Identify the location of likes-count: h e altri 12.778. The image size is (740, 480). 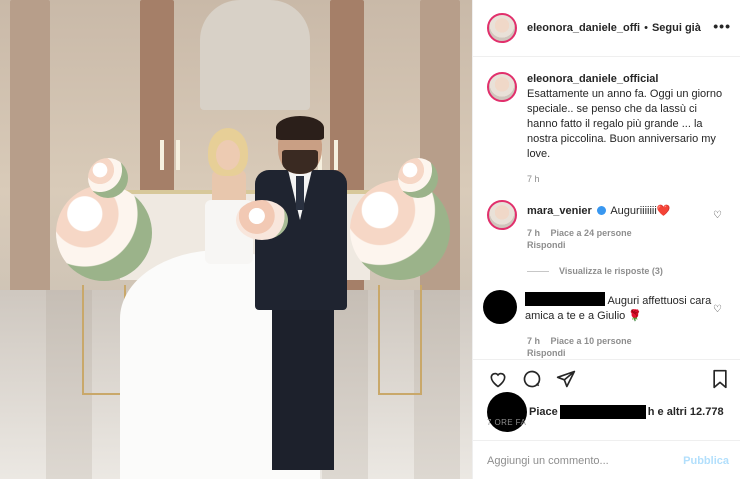
(685, 412).